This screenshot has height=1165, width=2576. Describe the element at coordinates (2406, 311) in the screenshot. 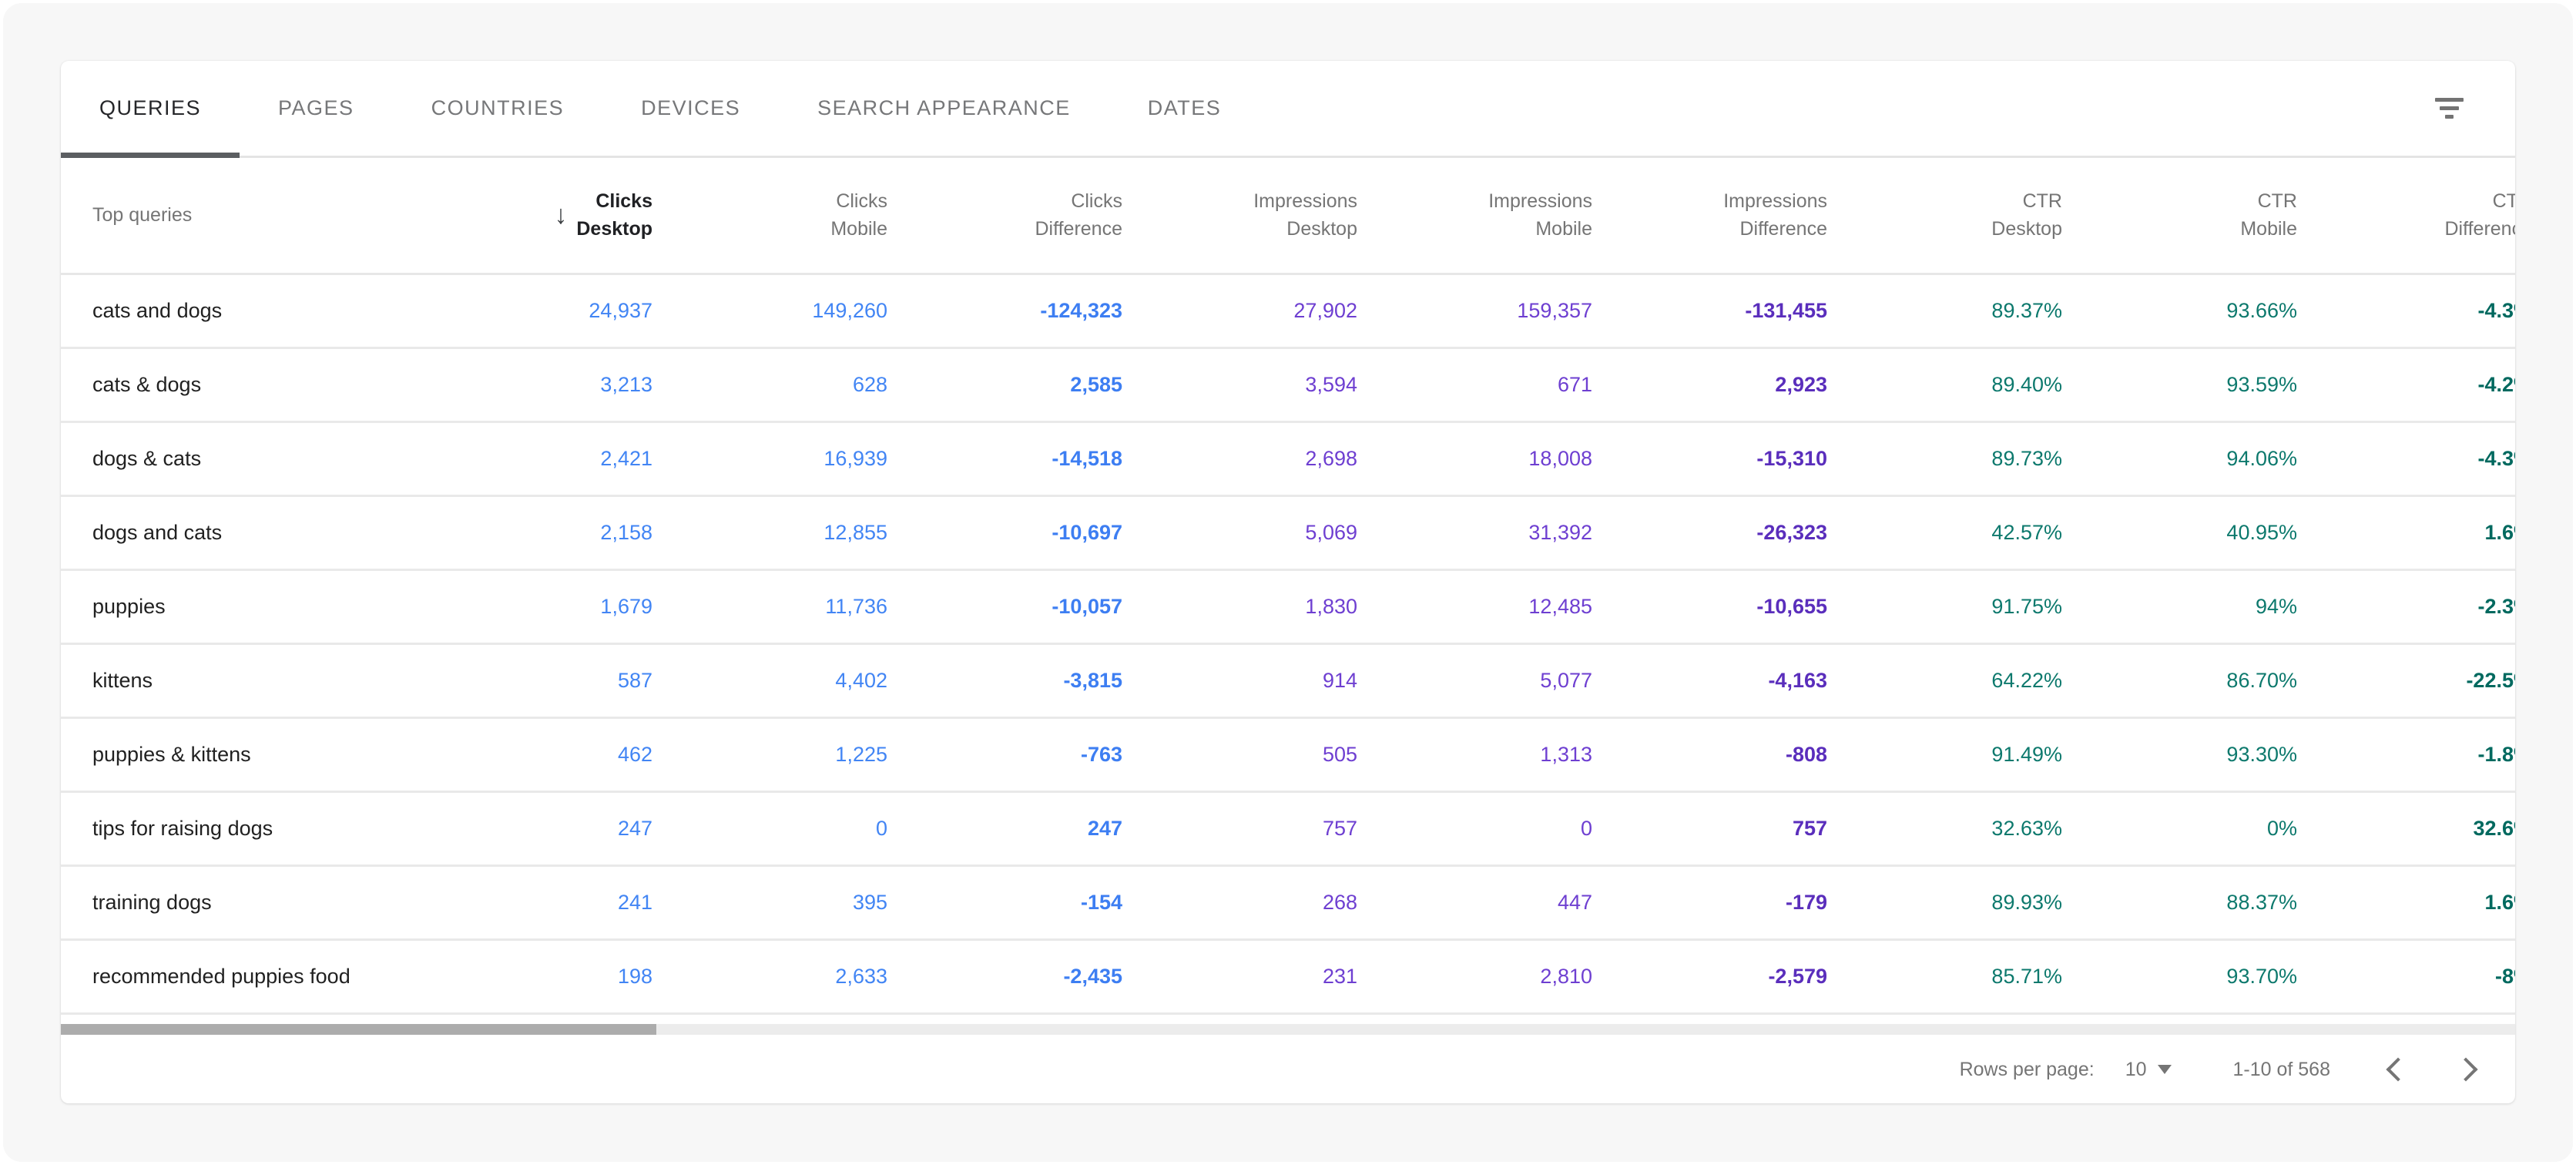

I see `ctr-difference-cell: -4.3%` at that location.